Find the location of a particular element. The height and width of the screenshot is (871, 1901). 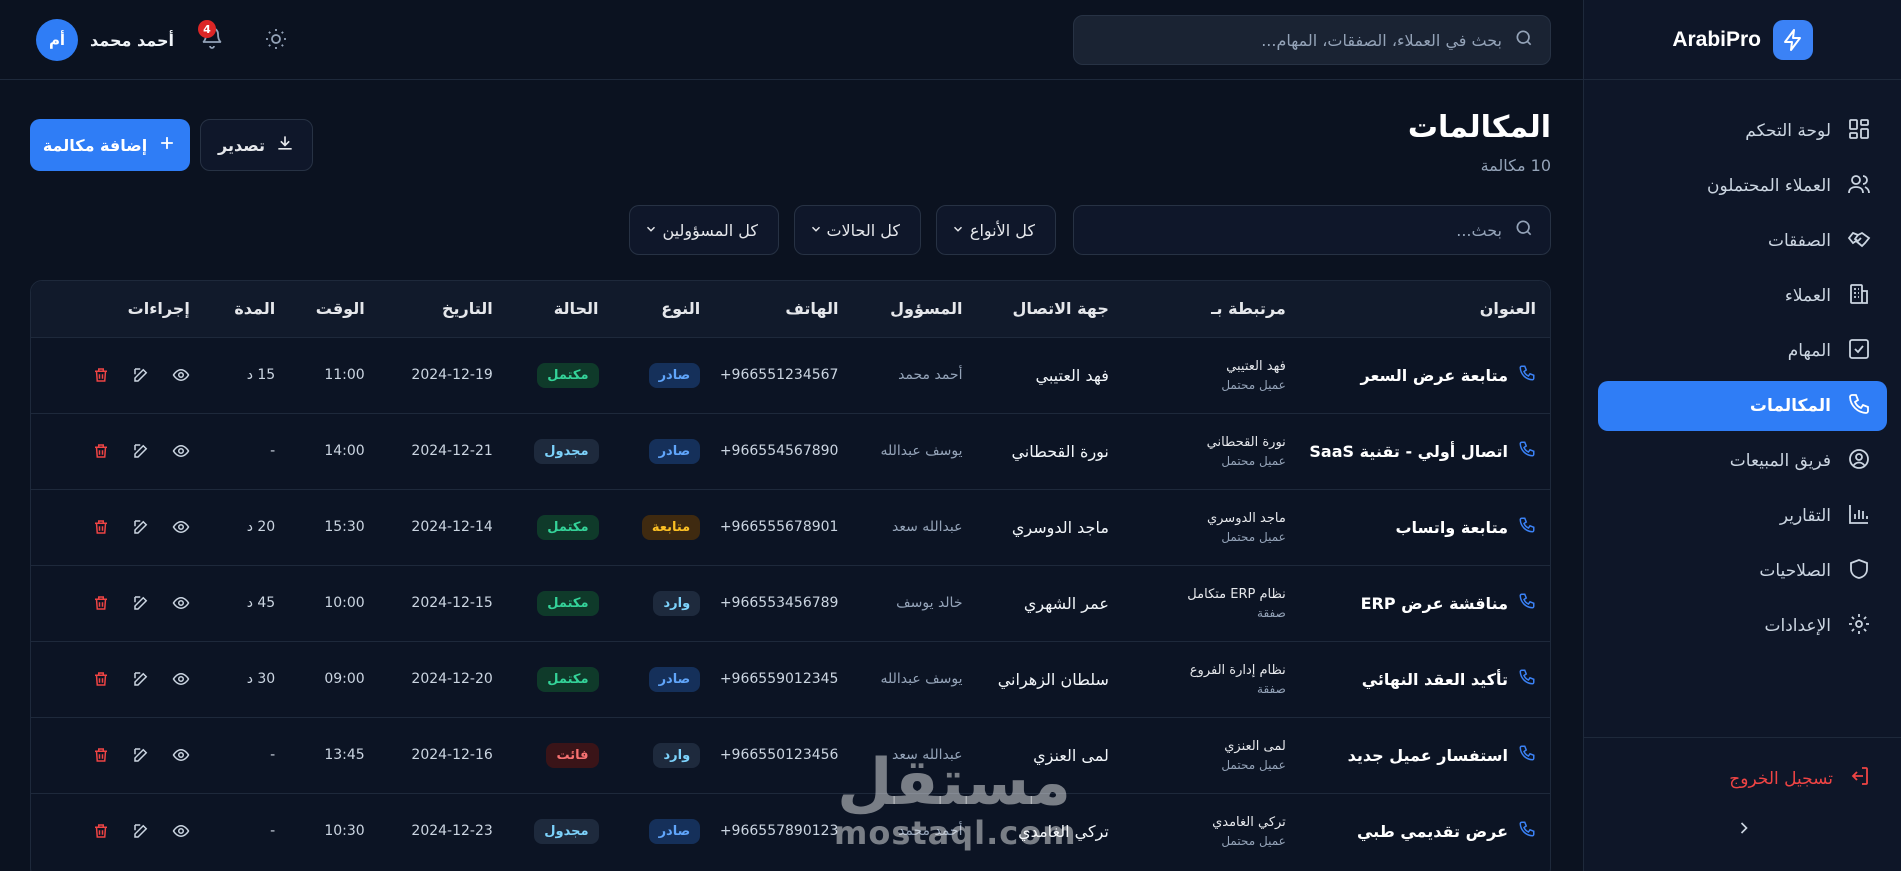

contact-cell: نورة القحطاني is located at coordinates (1060, 451).